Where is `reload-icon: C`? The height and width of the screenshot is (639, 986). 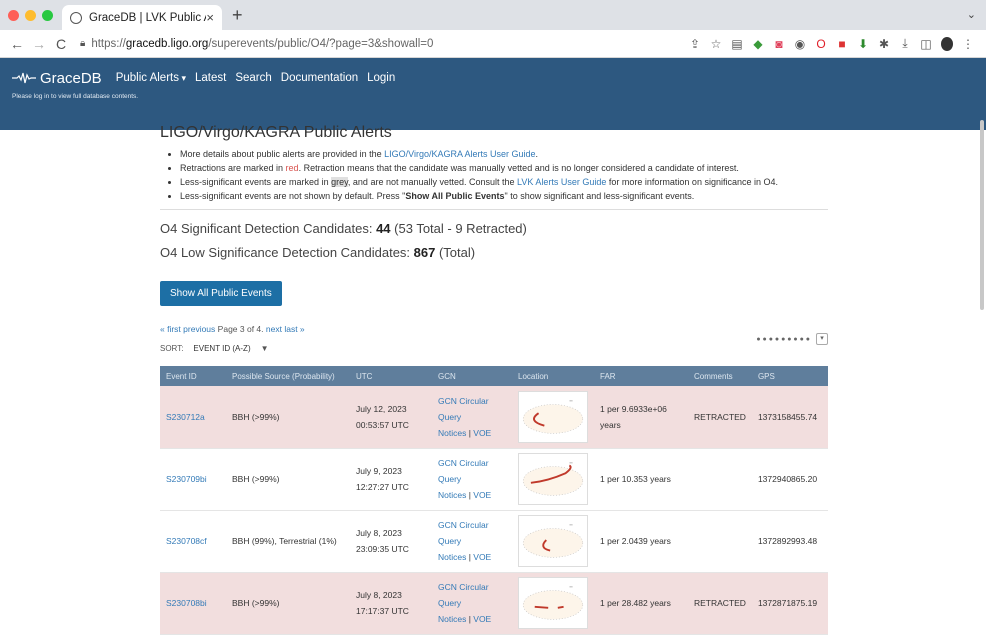
reload-icon: C is located at coordinates (61, 44).